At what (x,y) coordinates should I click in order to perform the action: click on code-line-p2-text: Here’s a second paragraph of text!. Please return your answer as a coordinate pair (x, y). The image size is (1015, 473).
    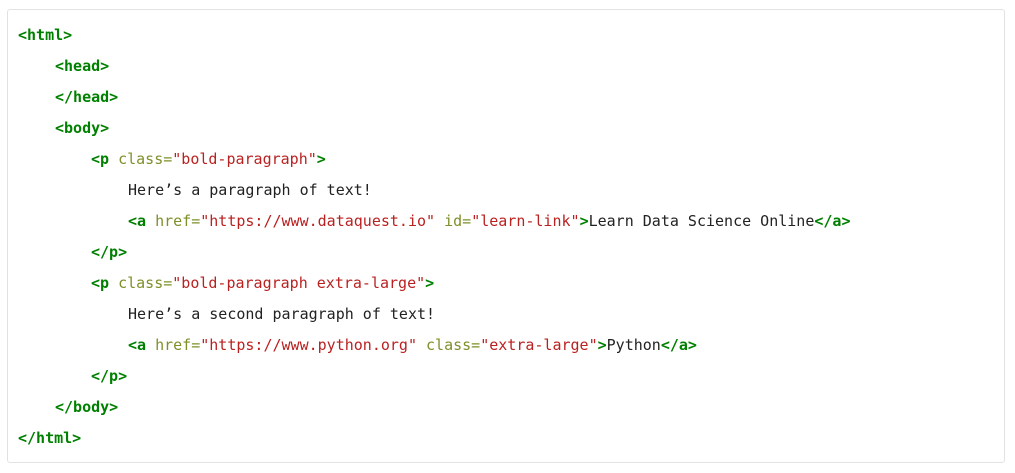
    Looking at the image, I should click on (434, 318).